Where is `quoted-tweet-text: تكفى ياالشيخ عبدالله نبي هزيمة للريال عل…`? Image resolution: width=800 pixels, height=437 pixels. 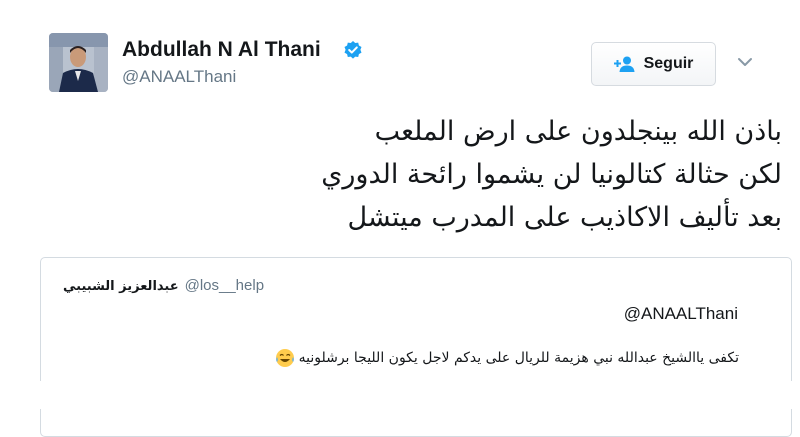
quoted-tweet-text: تكفى ياالشيخ عبدالله نبي هزيمة للريال عل… is located at coordinates (507, 358).